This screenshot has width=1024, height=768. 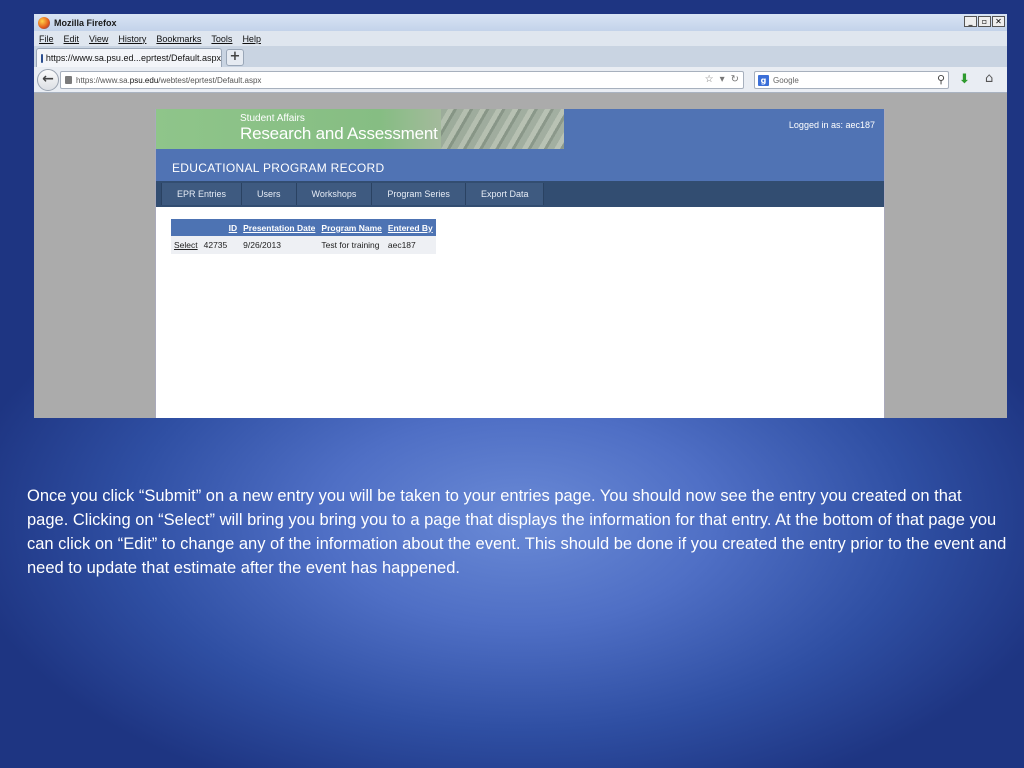 What do you see at coordinates (48, 79) in the screenshot?
I see `back-button: ←` at bounding box center [48, 79].